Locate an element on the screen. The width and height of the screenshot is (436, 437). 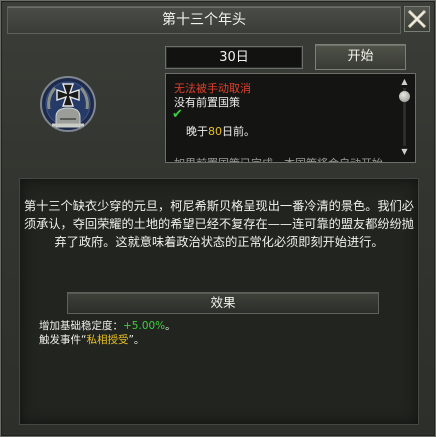
stability-effect: 增加基础稳定度：+5.00%。 is located at coordinates (107, 325).